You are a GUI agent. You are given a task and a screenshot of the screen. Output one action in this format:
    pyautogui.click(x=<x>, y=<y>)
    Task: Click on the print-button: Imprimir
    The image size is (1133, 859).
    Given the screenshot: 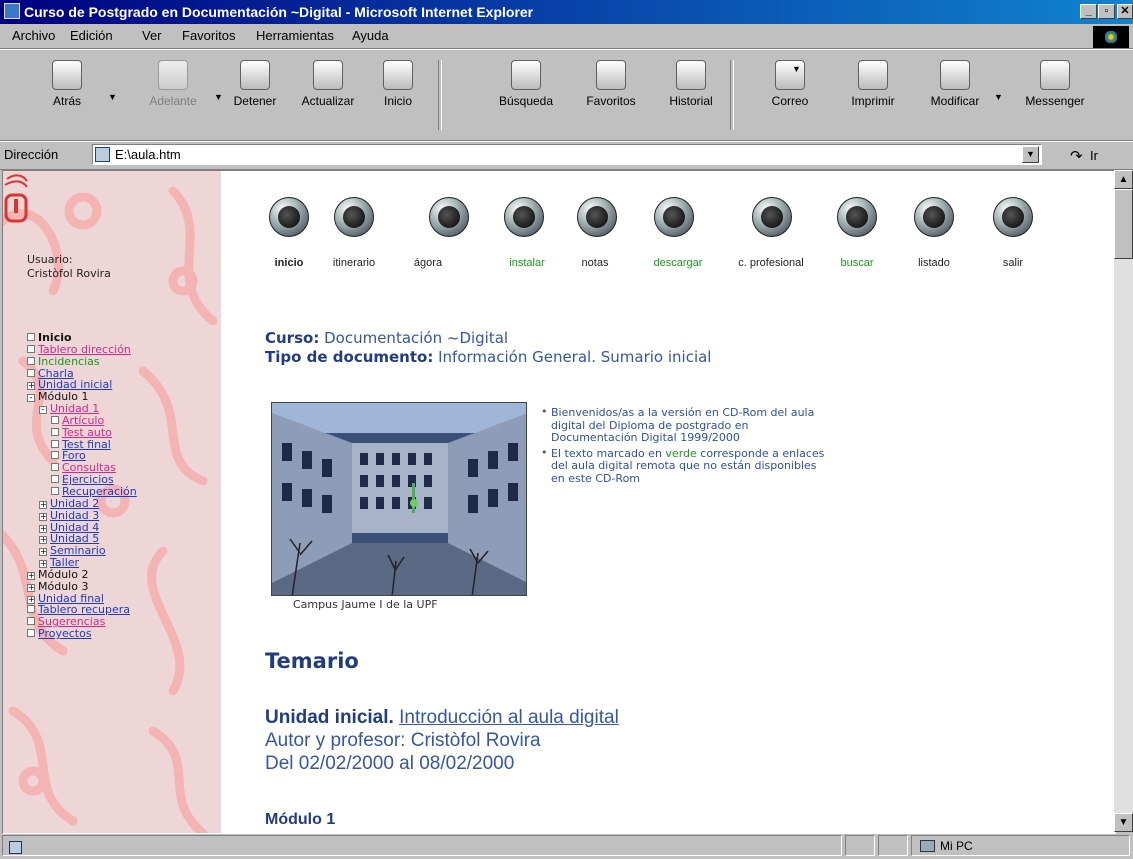 What is the action you would take?
    pyautogui.click(x=873, y=84)
    